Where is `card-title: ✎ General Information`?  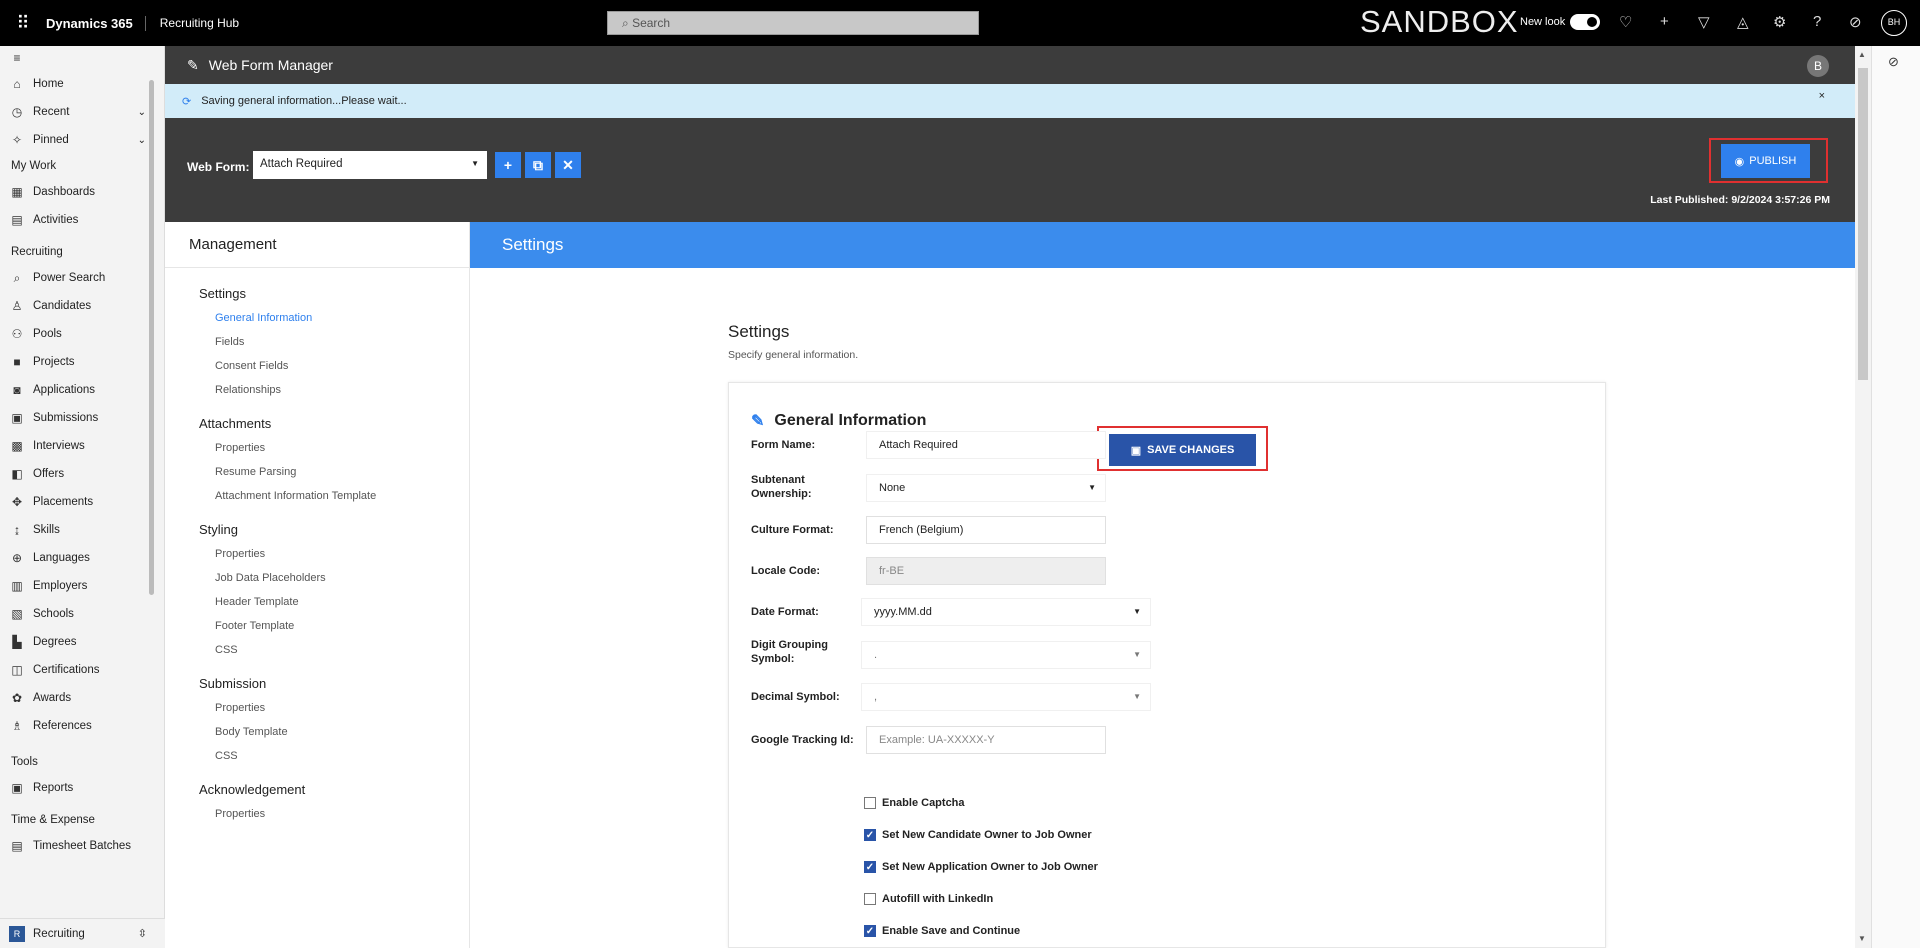
card-title: ✎ General Information is located at coordinates (839, 421).